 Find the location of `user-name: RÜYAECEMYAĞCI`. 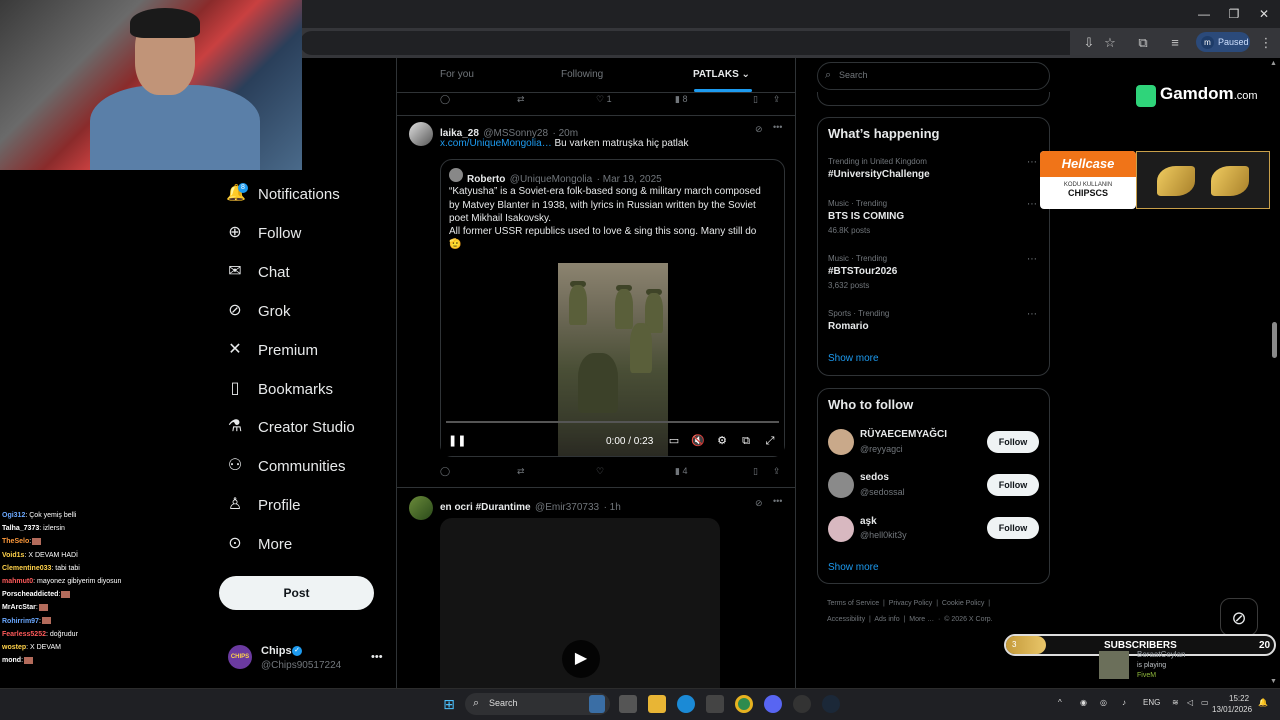

user-name: RÜYAECEMYAĞCI is located at coordinates (903, 434).